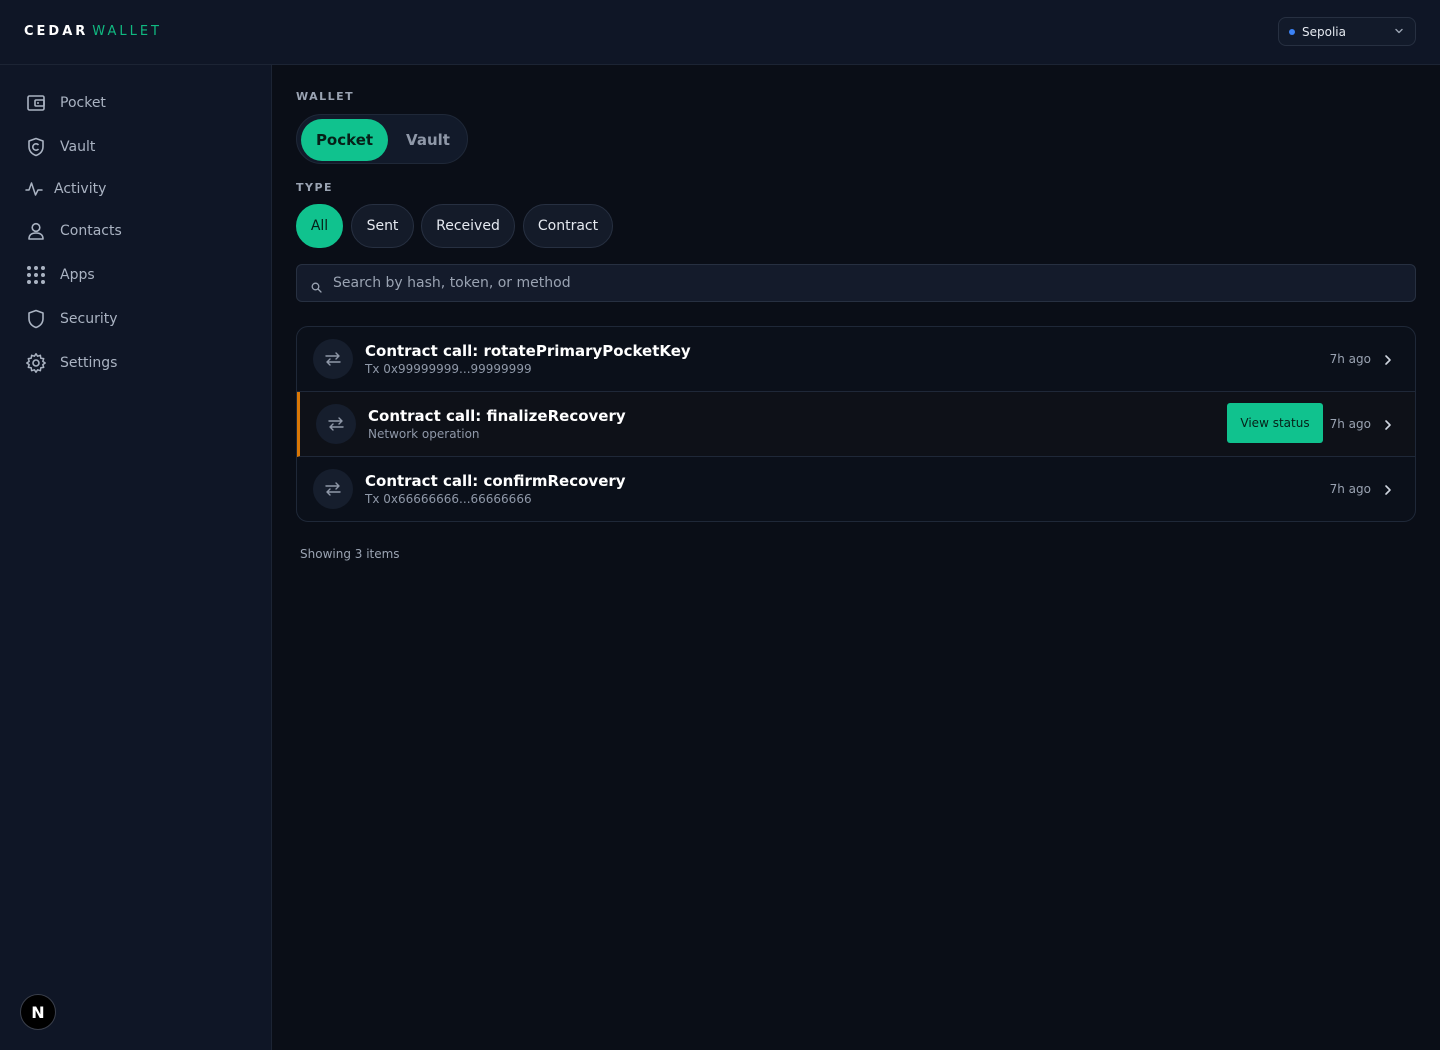 This screenshot has height=1050, width=1440. What do you see at coordinates (495, 481) in the screenshot?
I see `transaction-title: Contract call: confirmRecovery` at bounding box center [495, 481].